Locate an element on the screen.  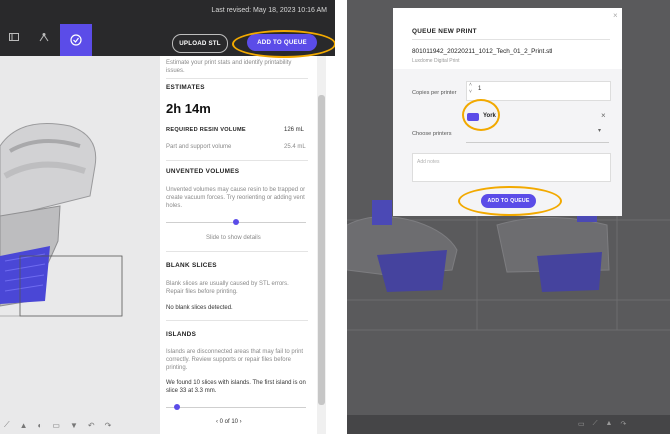
undo-icon: ↶ is located at coordinates (91, 425).